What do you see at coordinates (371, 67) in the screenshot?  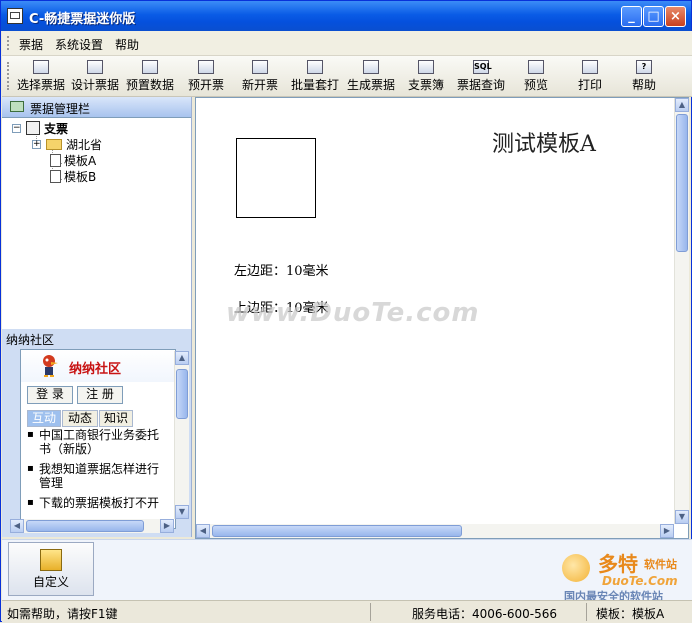 I see `generate-icon` at bounding box center [371, 67].